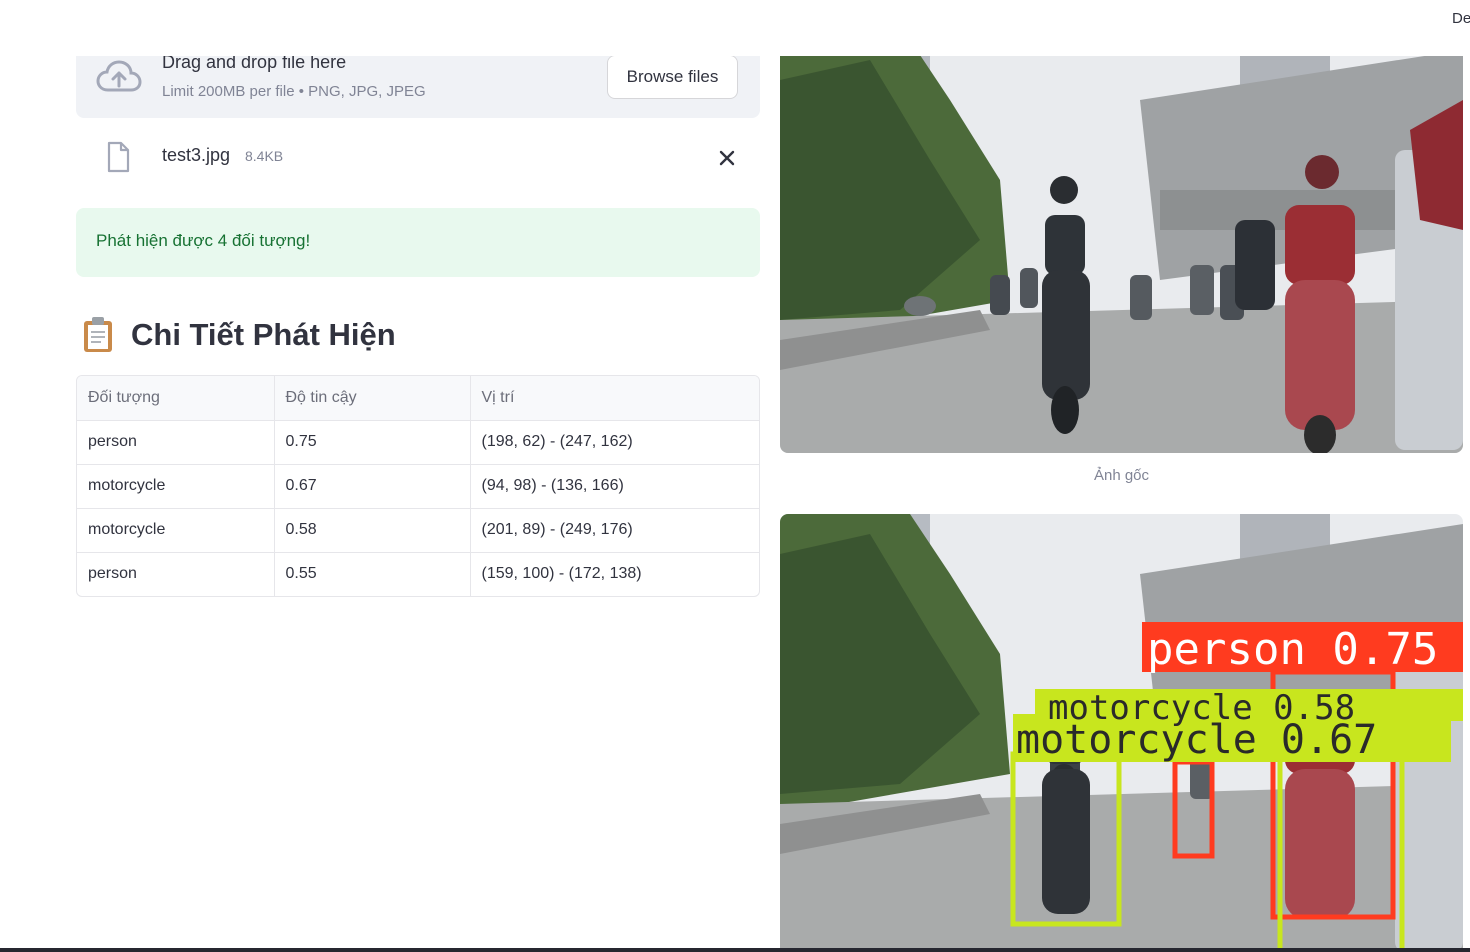  I want to click on table-cell: (94, 98) - (136, 166), so click(614, 486).